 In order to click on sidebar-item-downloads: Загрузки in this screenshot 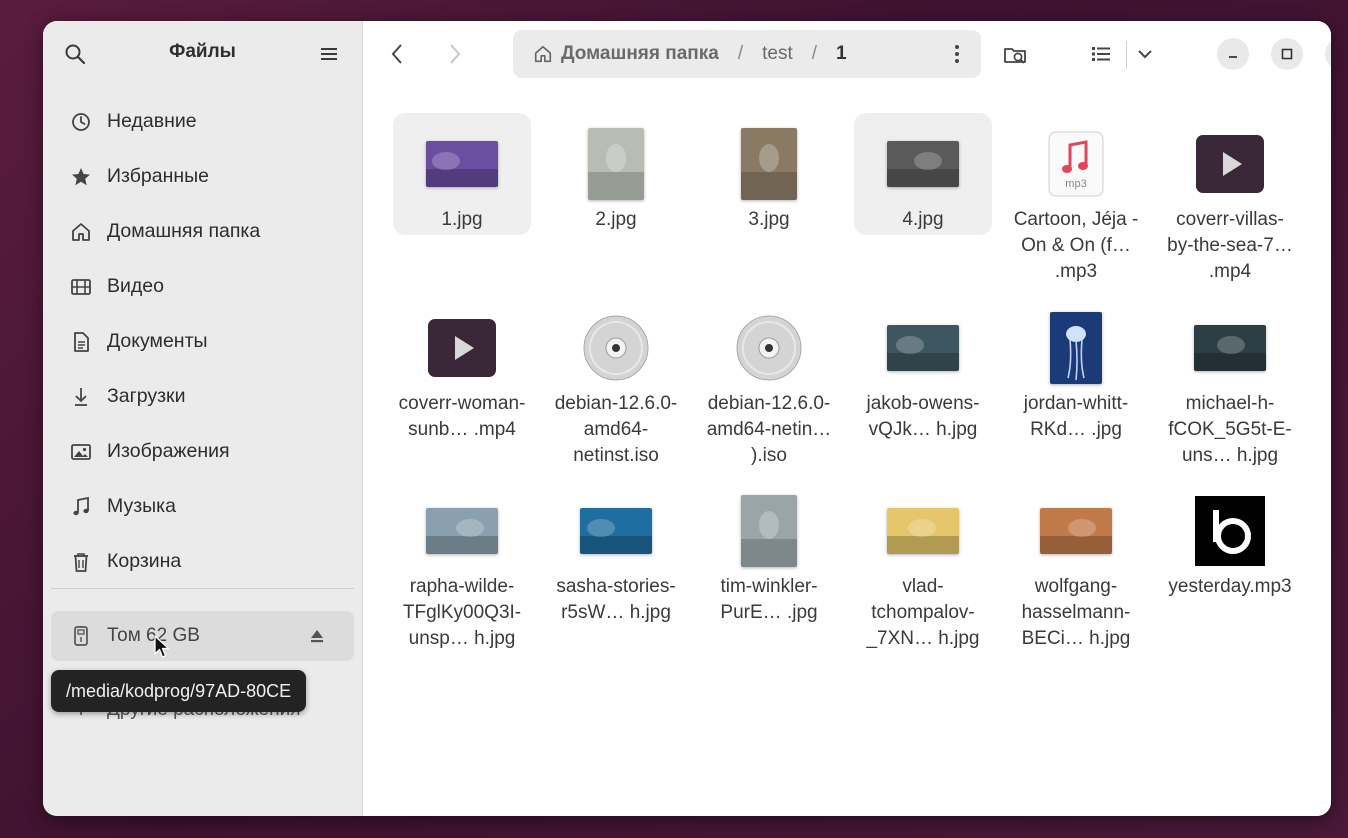, I will do `click(202, 396)`.